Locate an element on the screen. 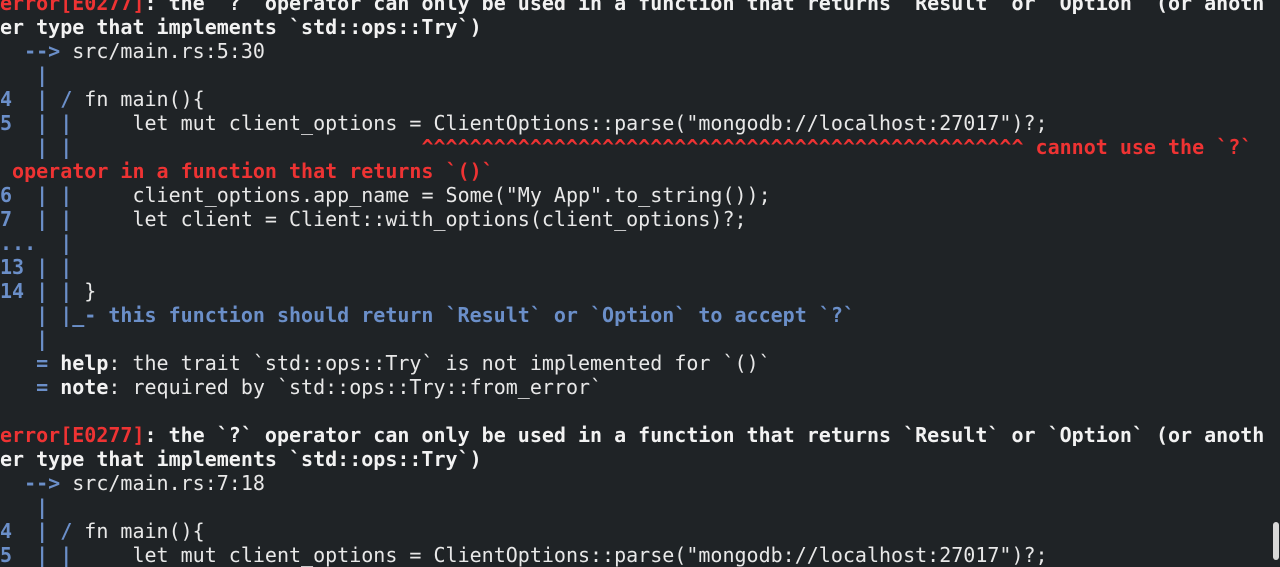  terminal-line: operator in a function that returns `()` is located at coordinates (634, 171).